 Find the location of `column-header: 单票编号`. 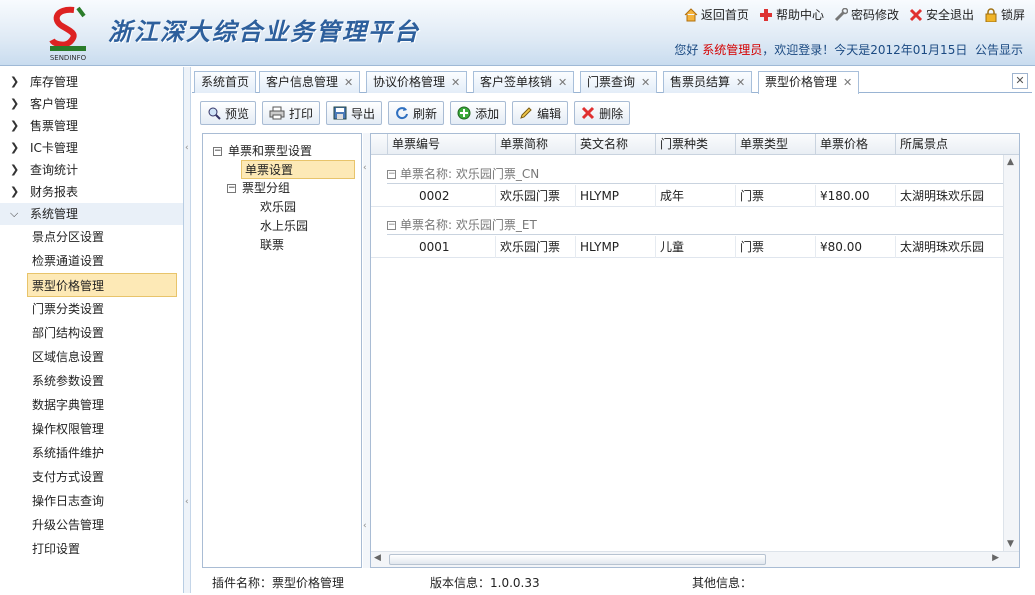

column-header: 单票编号 is located at coordinates (427, 144).